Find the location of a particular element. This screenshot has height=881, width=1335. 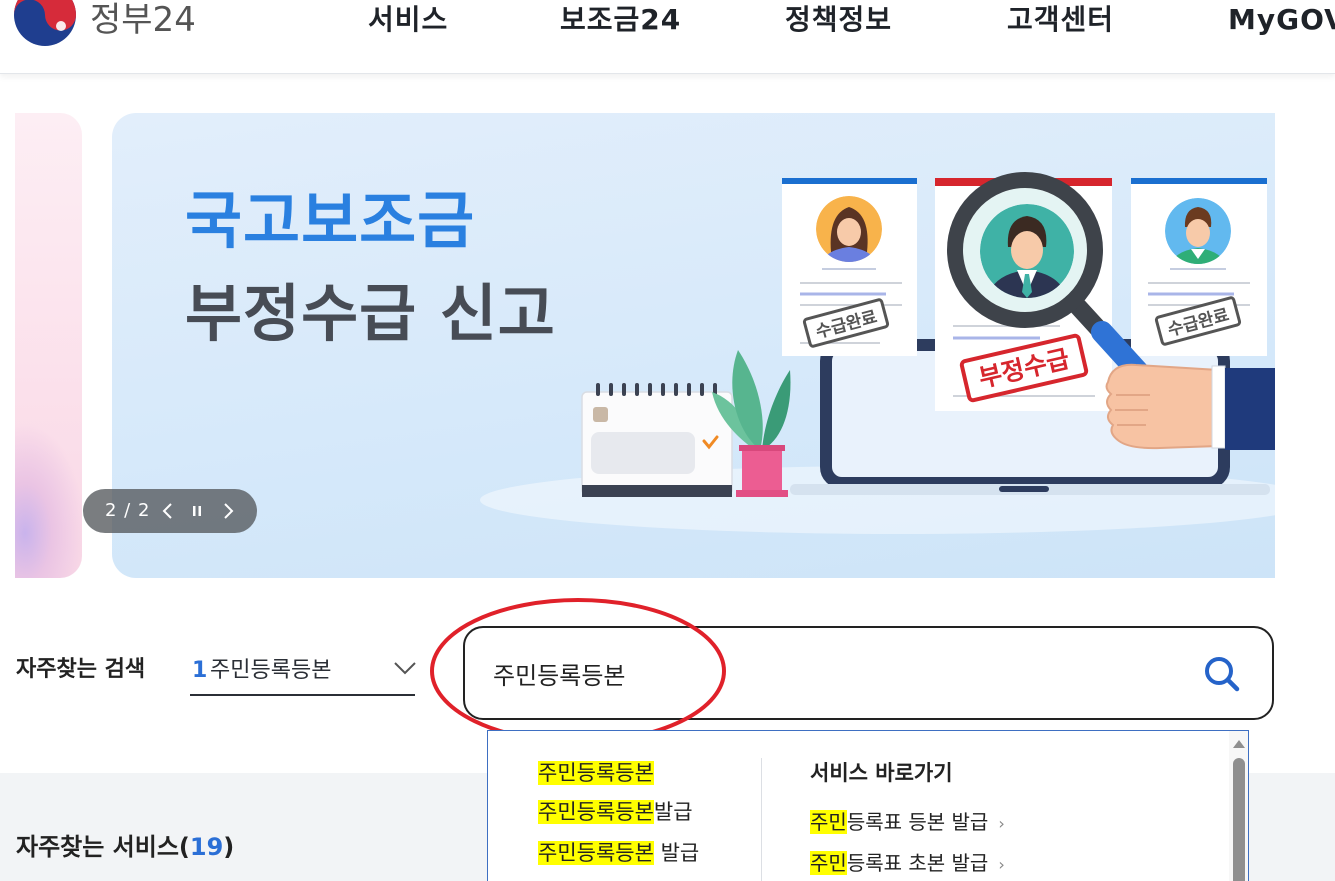

search-box is located at coordinates (868, 673).